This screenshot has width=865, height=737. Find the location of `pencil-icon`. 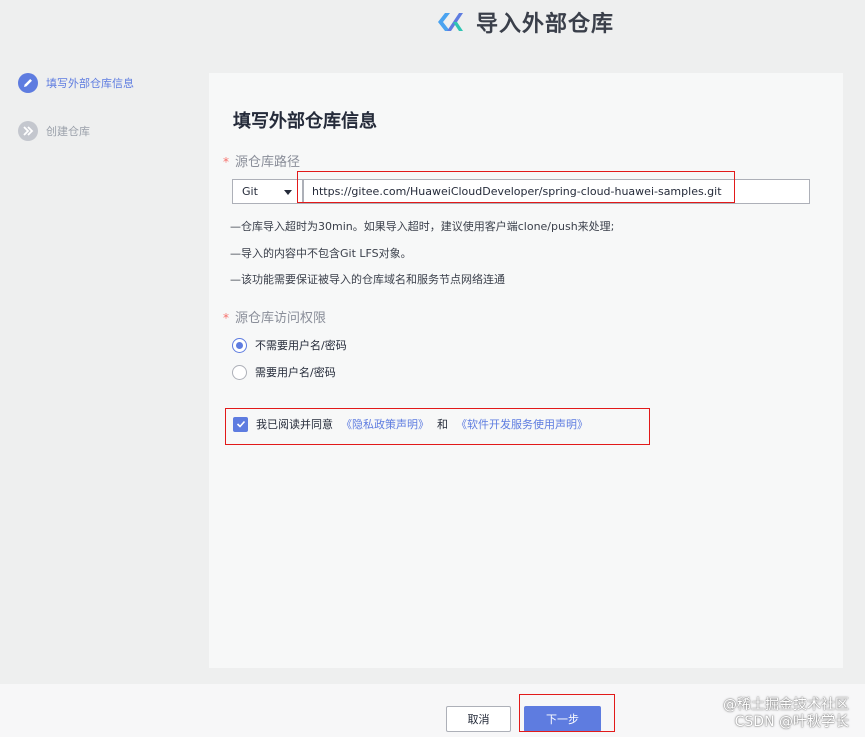

pencil-icon is located at coordinates (28, 83).